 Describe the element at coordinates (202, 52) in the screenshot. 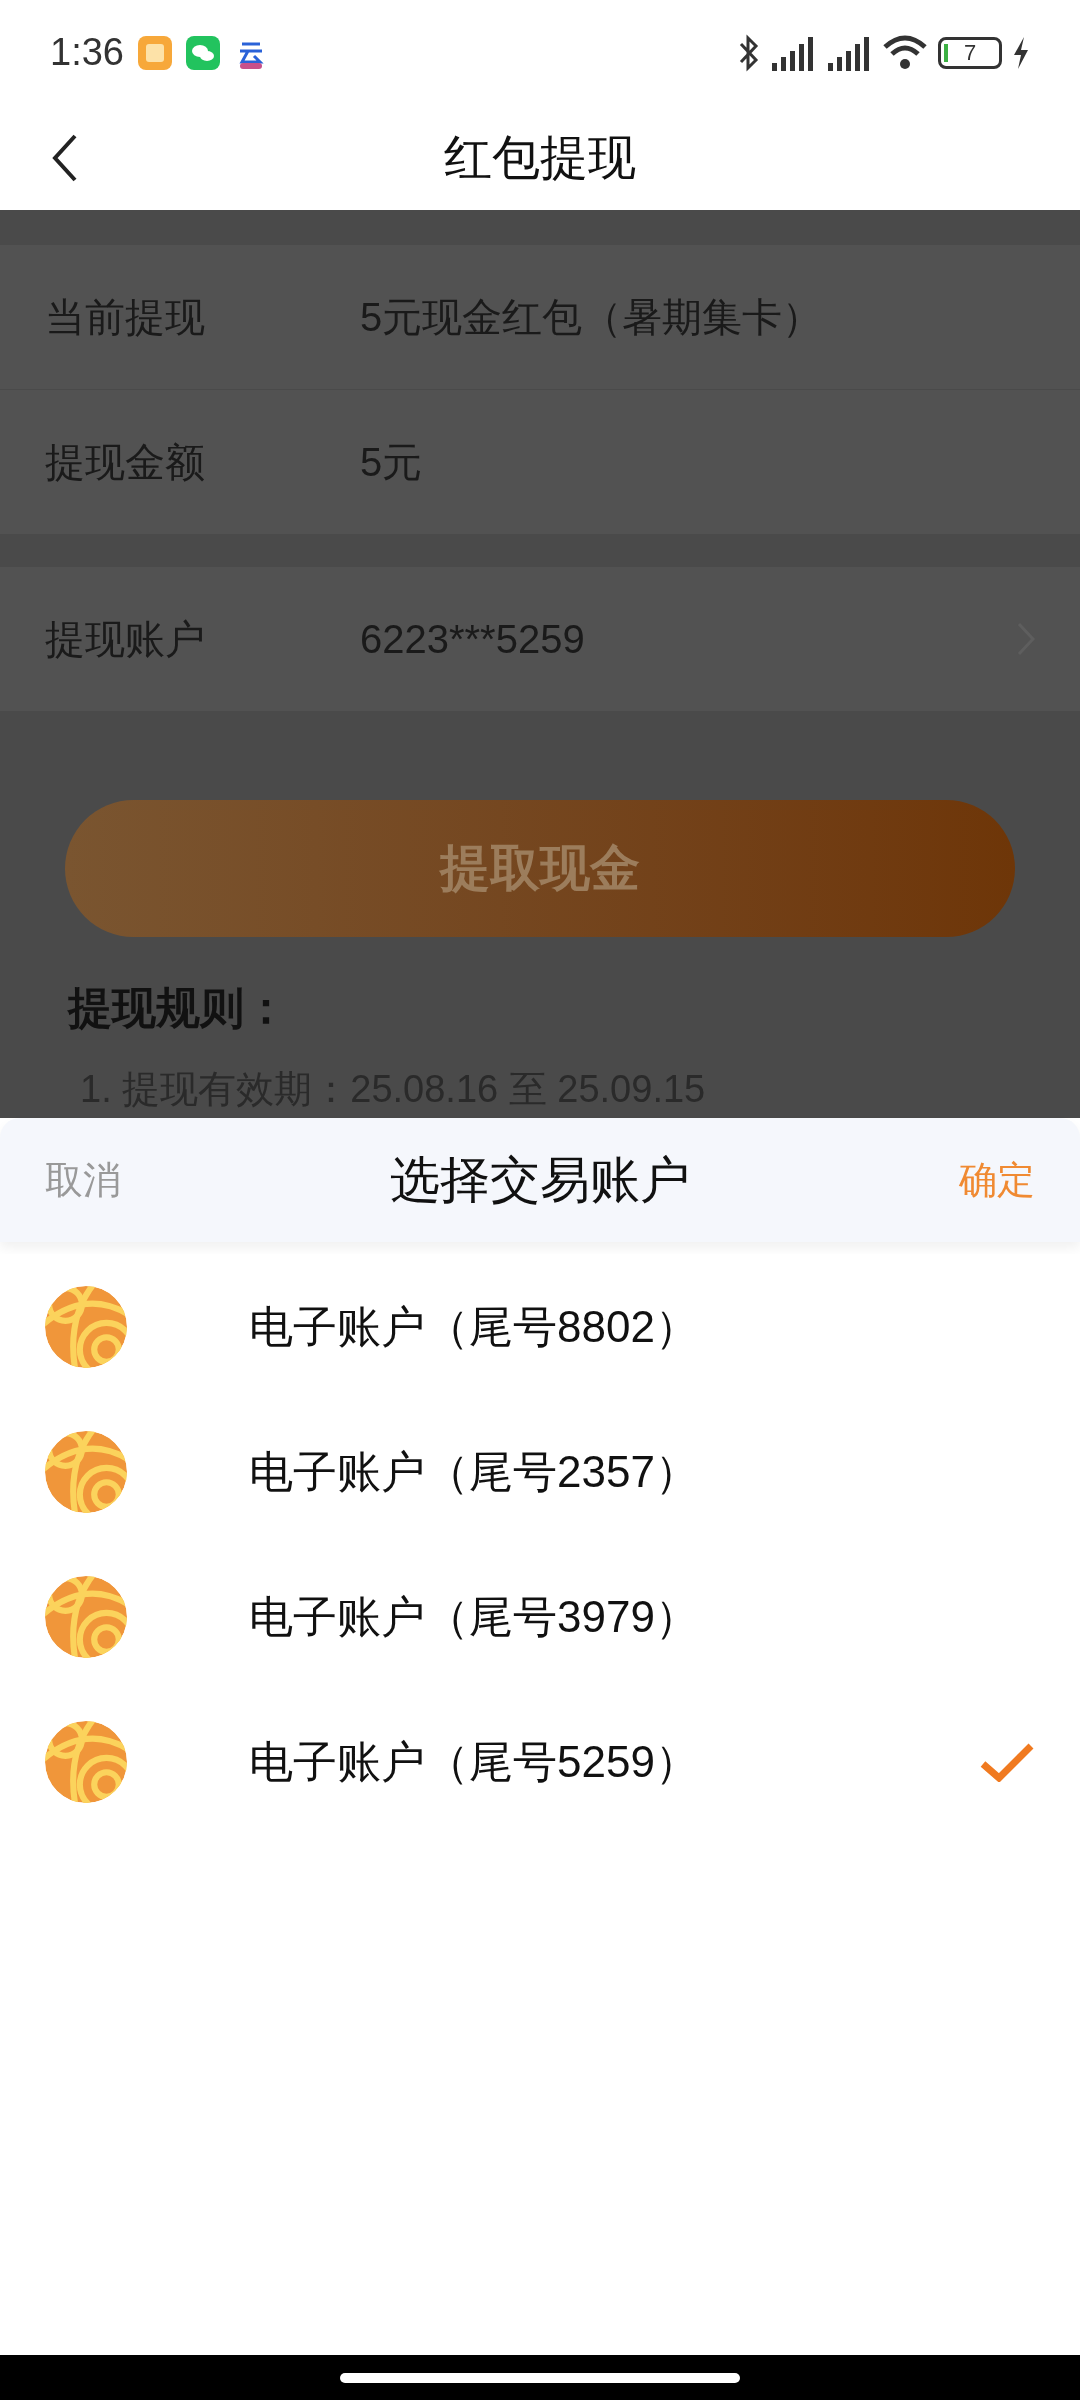

I see `chat-app-icon` at that location.